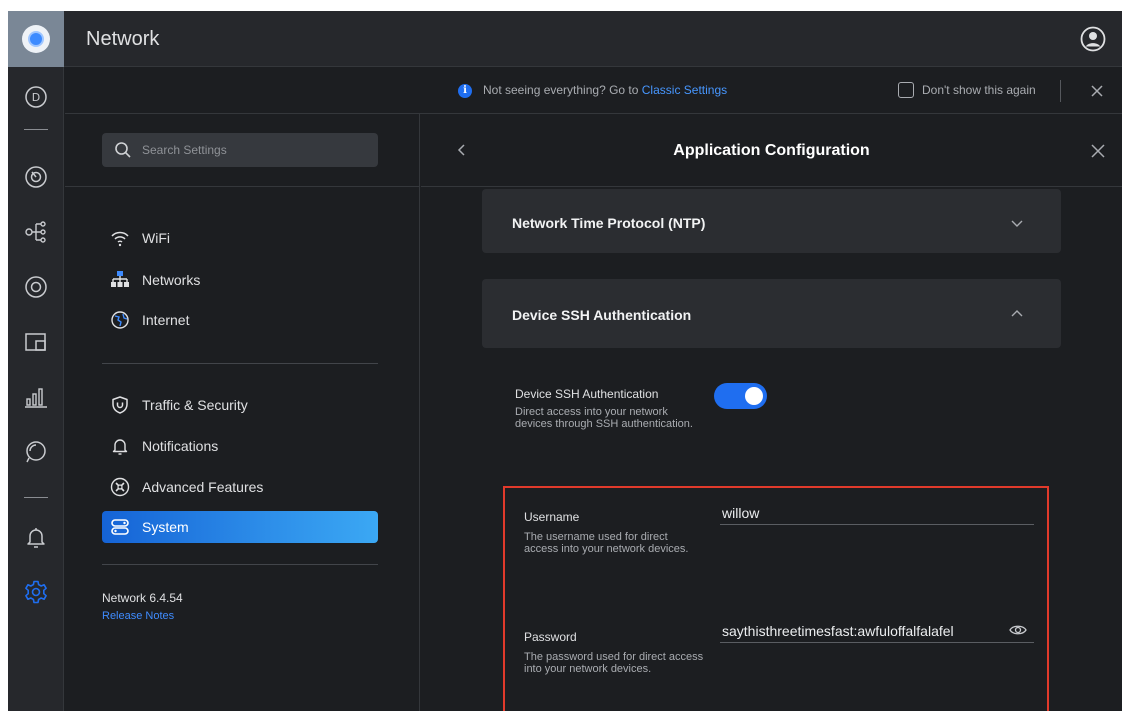 The height and width of the screenshot is (711, 1130). What do you see at coordinates (240, 446) in the screenshot?
I see `sidebar-item-notifications: Notifications` at bounding box center [240, 446].